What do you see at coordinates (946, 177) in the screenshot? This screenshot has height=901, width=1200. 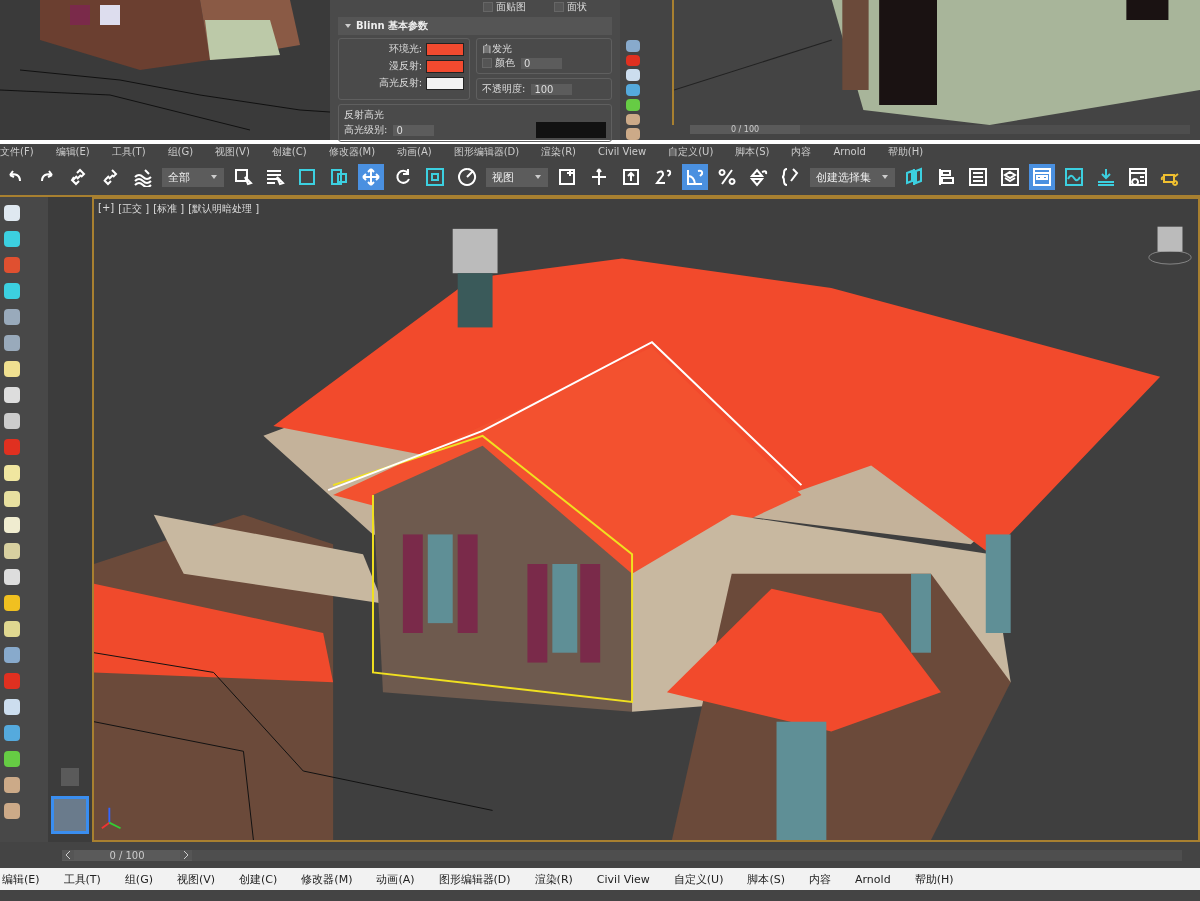 I see `align-icon` at bounding box center [946, 177].